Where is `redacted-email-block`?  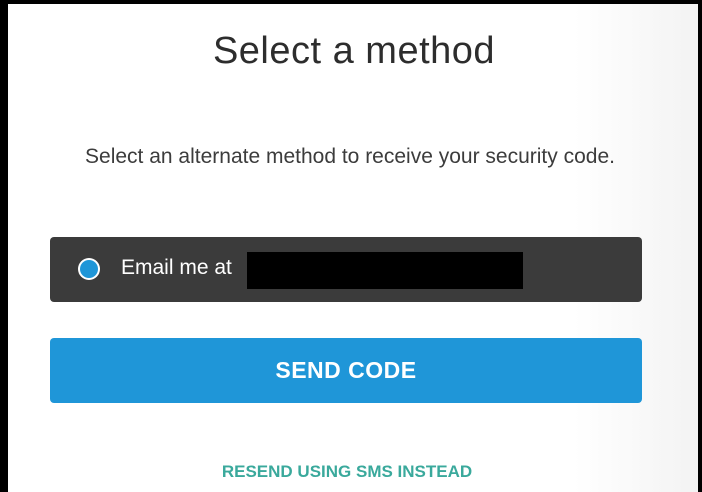 redacted-email-block is located at coordinates (385, 270).